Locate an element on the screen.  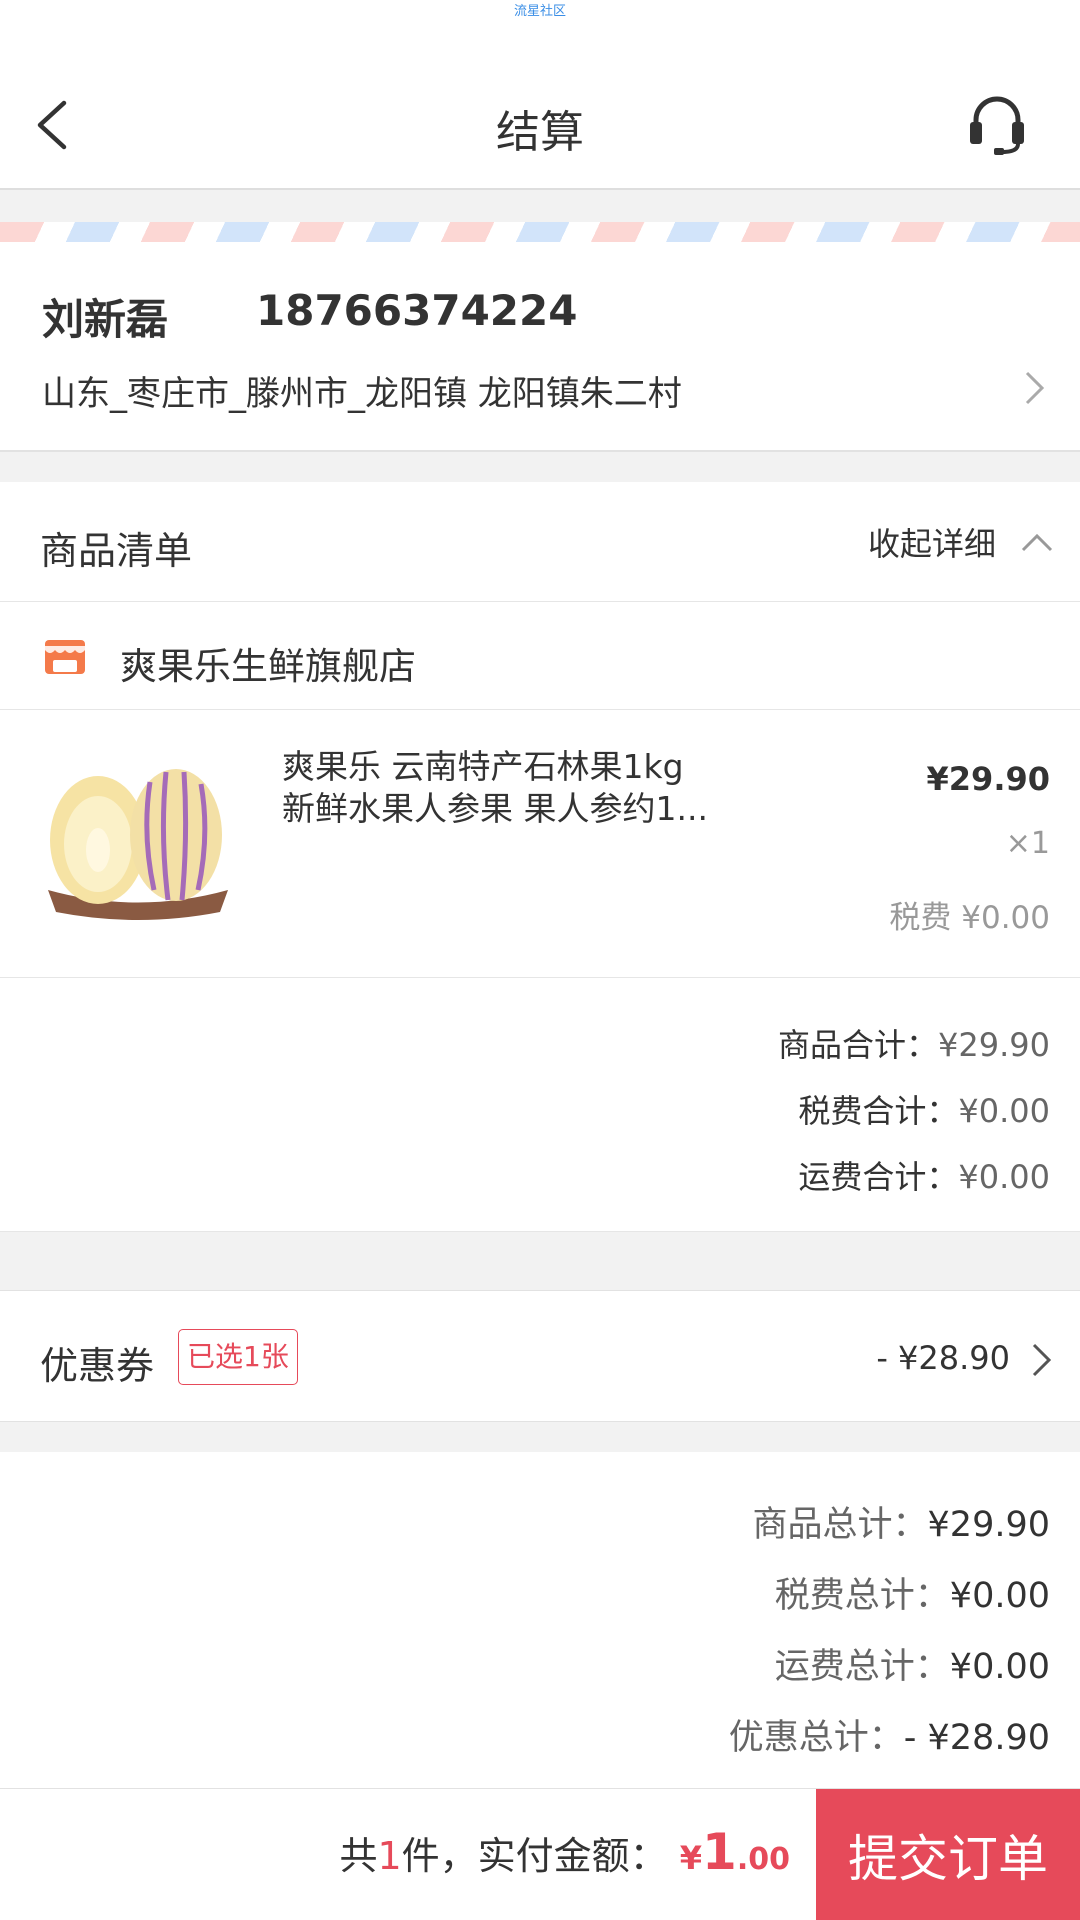
pay-amount-integer: 1 is located at coordinates (719, 1852).